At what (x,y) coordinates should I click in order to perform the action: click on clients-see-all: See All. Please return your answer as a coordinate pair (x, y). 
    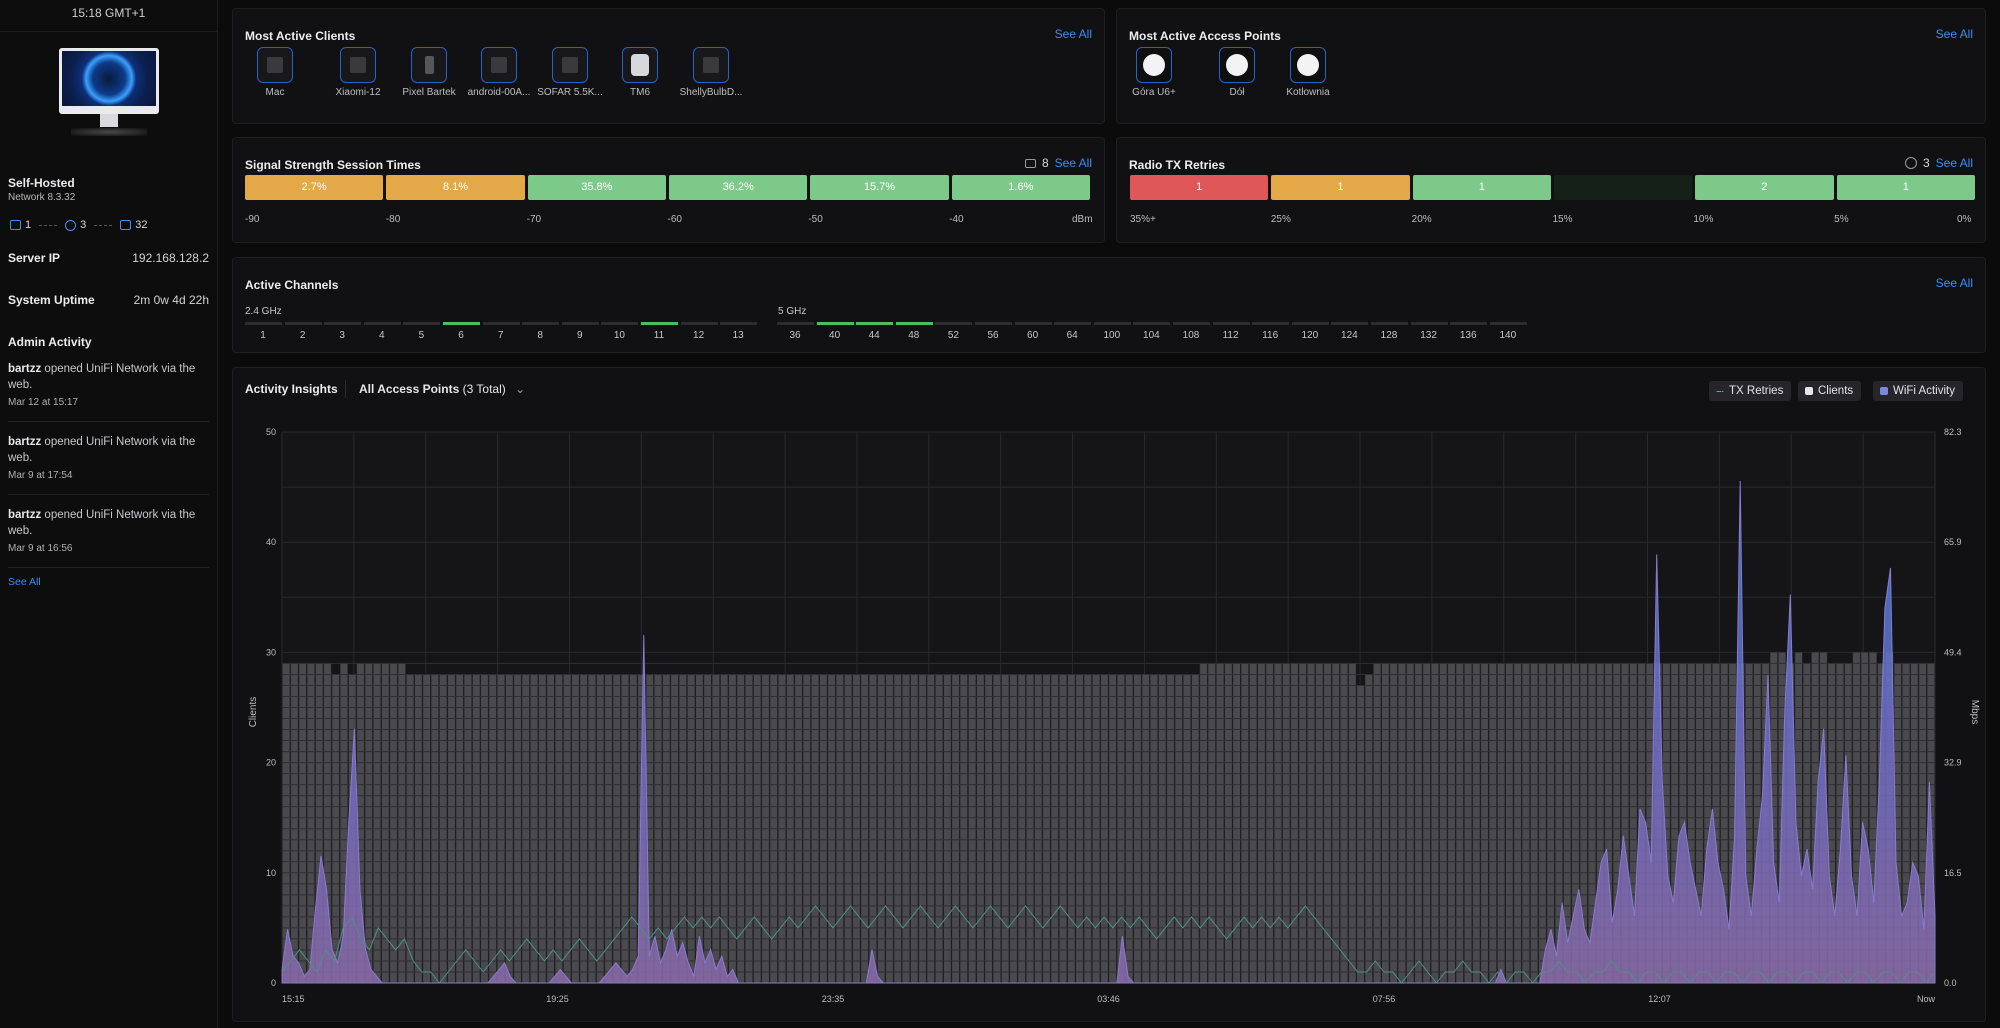
    Looking at the image, I should click on (1073, 34).